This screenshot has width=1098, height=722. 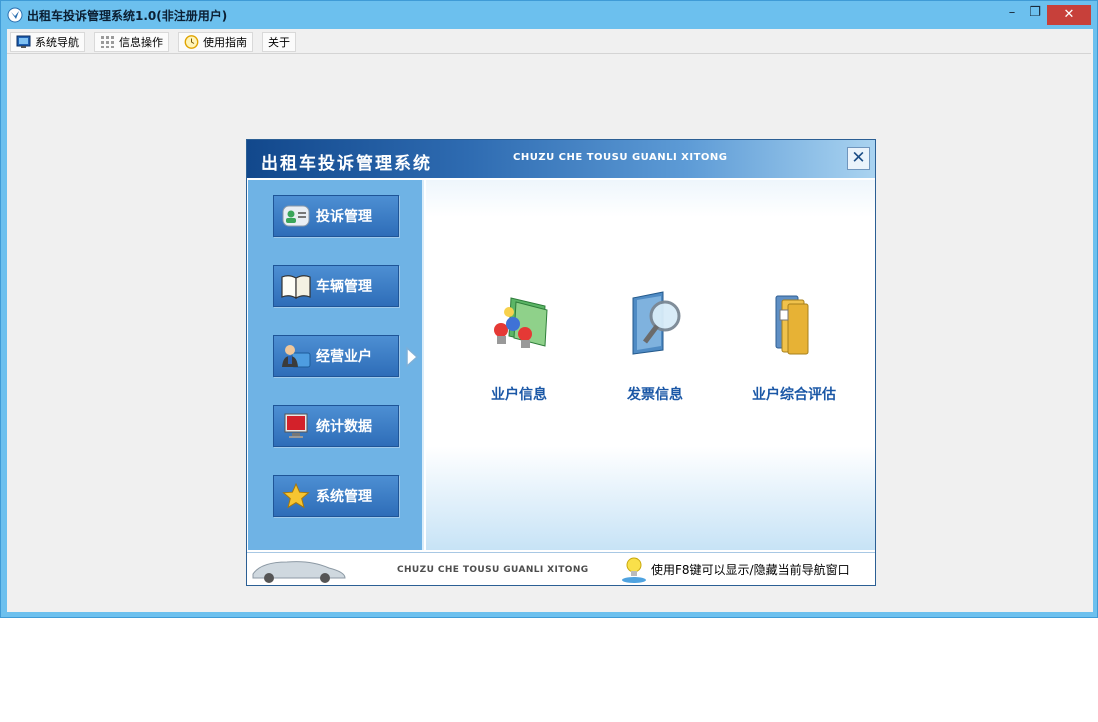 I want to click on navigation-close-button: ✕, so click(x=858, y=158).